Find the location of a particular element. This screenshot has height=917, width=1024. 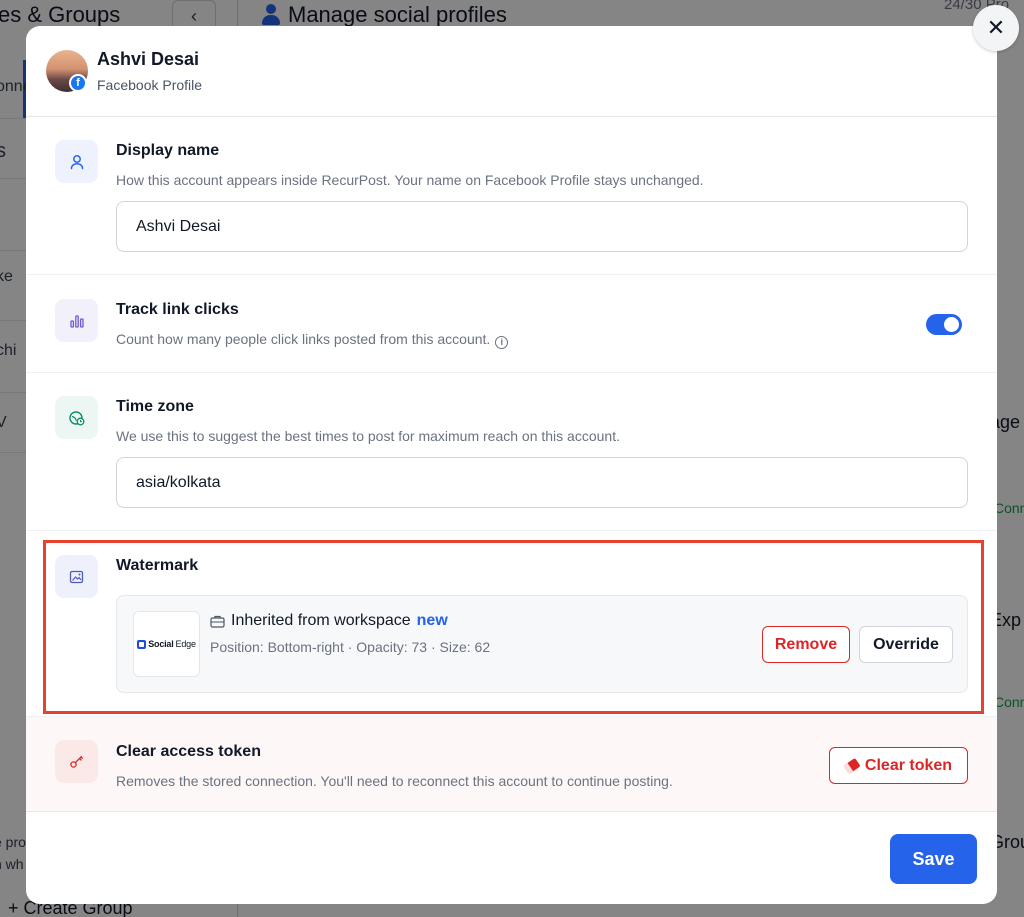

account-type: Facebook Profile is located at coordinates (150, 85).